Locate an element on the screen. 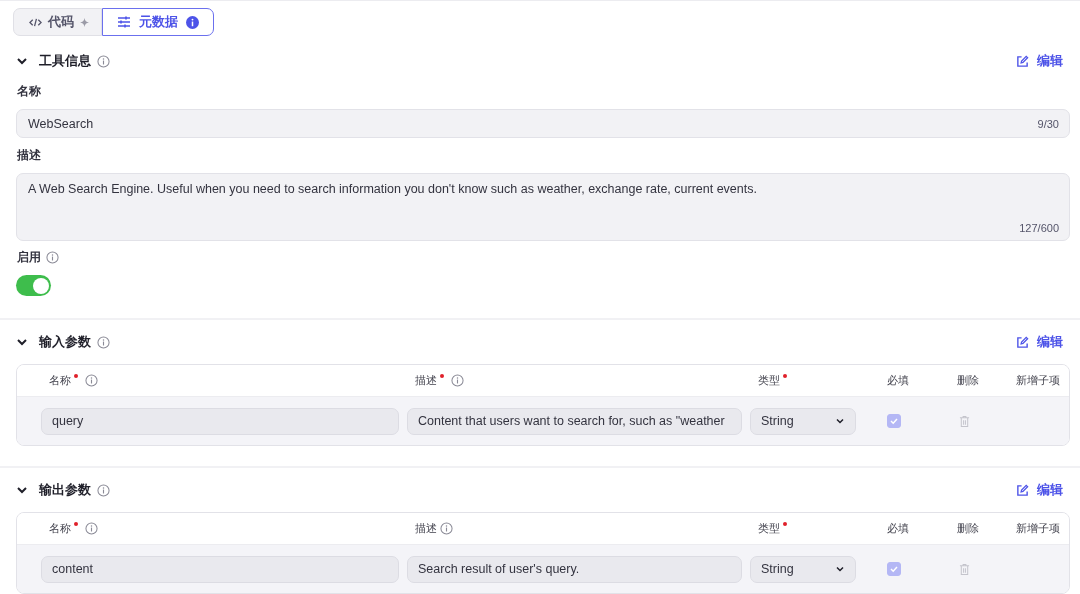  description-input: Search result of user's query. is located at coordinates (574, 569).